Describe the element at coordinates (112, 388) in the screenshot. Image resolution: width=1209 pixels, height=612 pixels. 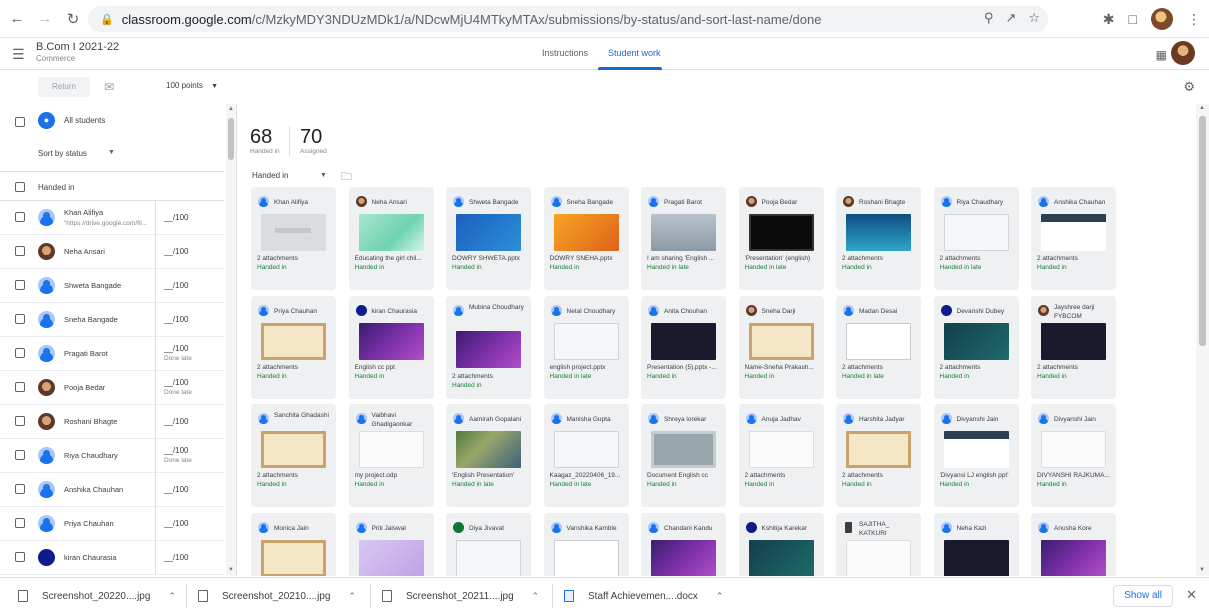
I see `student-row: Pooja Bedar __/100 Done late` at that location.